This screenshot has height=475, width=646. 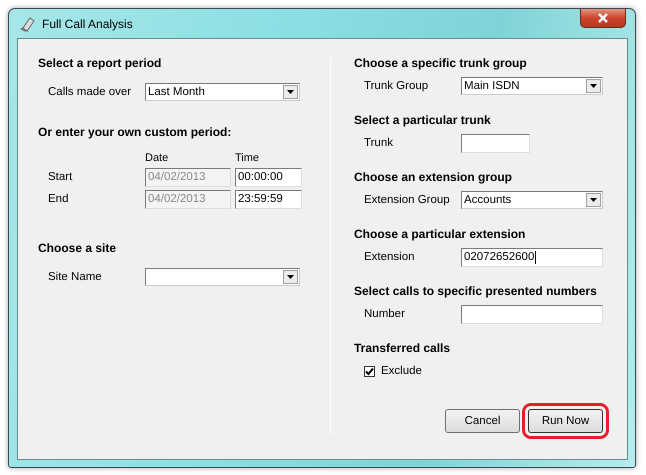 What do you see at coordinates (100, 63) in the screenshot?
I see `section-heading: Select a report period` at bounding box center [100, 63].